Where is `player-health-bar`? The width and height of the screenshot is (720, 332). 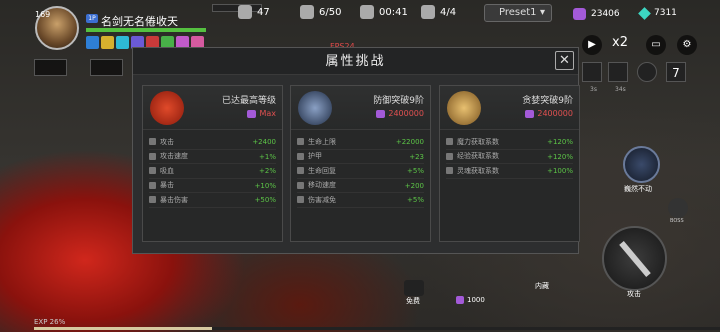 player-health-bar is located at coordinates (146, 30).